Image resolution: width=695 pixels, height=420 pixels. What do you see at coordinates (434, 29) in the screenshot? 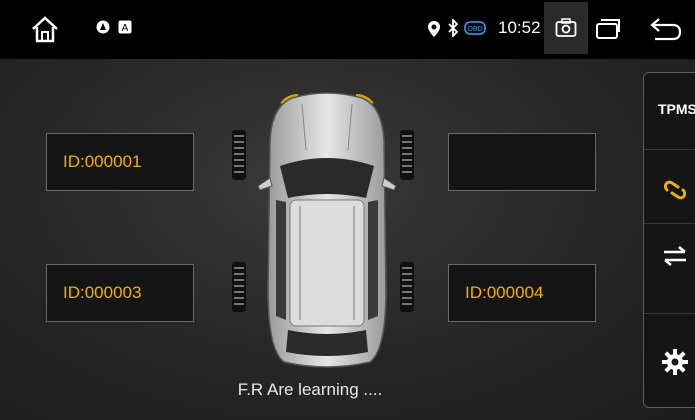
I see `location-icon` at bounding box center [434, 29].